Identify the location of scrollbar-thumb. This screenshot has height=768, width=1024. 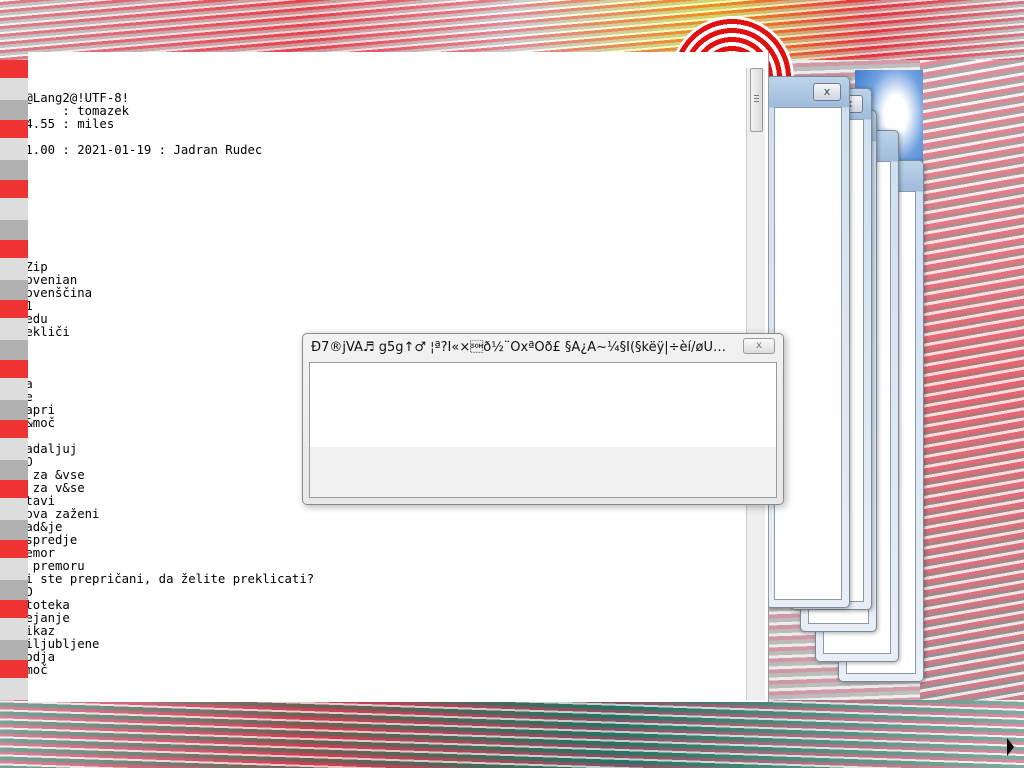
(756, 100).